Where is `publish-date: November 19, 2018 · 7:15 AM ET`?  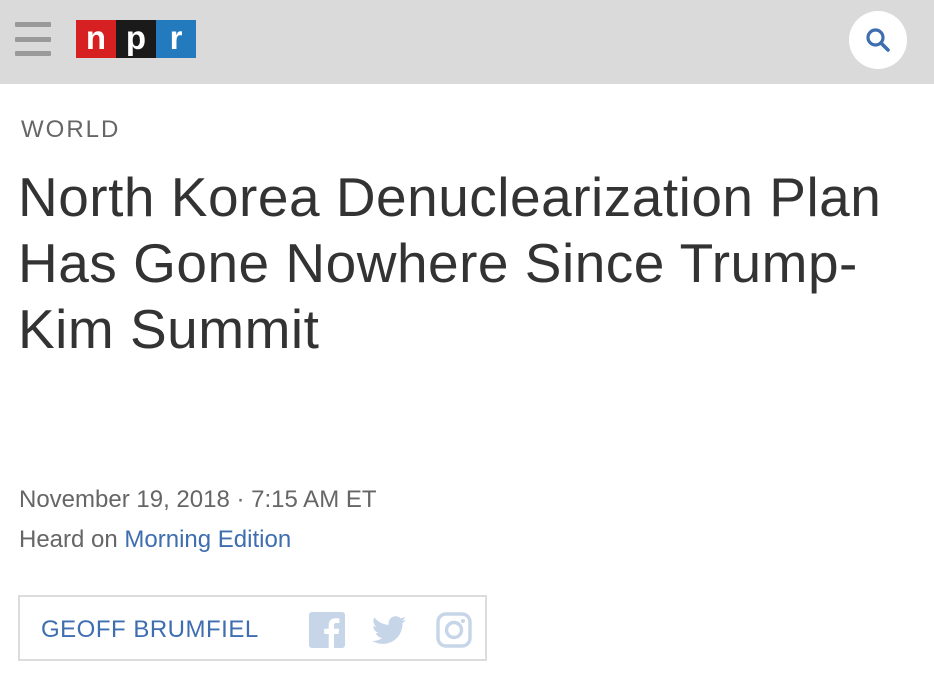
publish-date: November 19, 2018 · 7:15 AM ET is located at coordinates (198, 499).